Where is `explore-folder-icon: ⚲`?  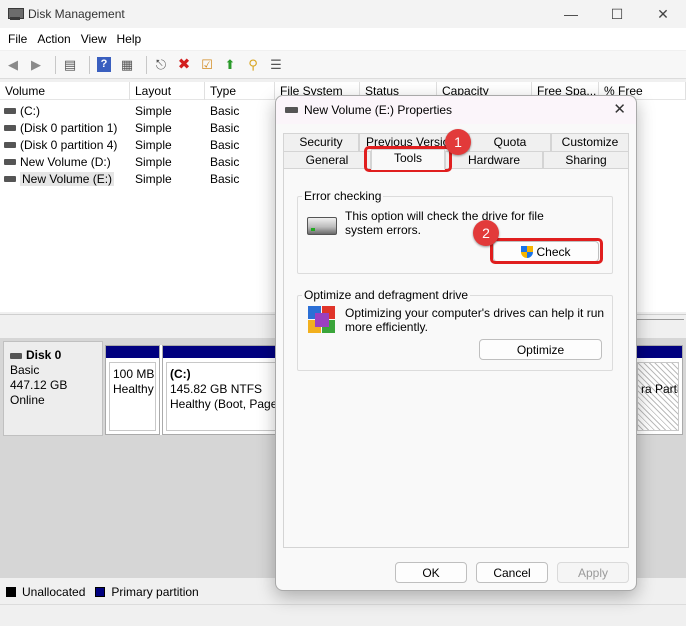 explore-folder-icon: ⚲ is located at coordinates (253, 65).